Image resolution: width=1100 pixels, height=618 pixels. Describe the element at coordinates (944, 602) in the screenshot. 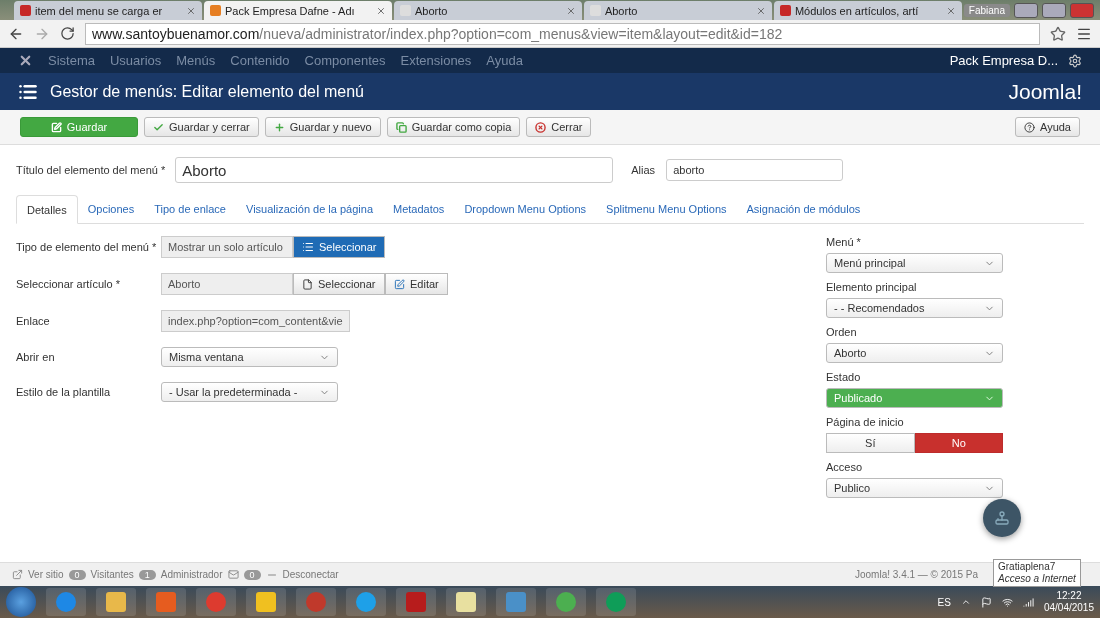

I see `language-indicator: ES` at that location.